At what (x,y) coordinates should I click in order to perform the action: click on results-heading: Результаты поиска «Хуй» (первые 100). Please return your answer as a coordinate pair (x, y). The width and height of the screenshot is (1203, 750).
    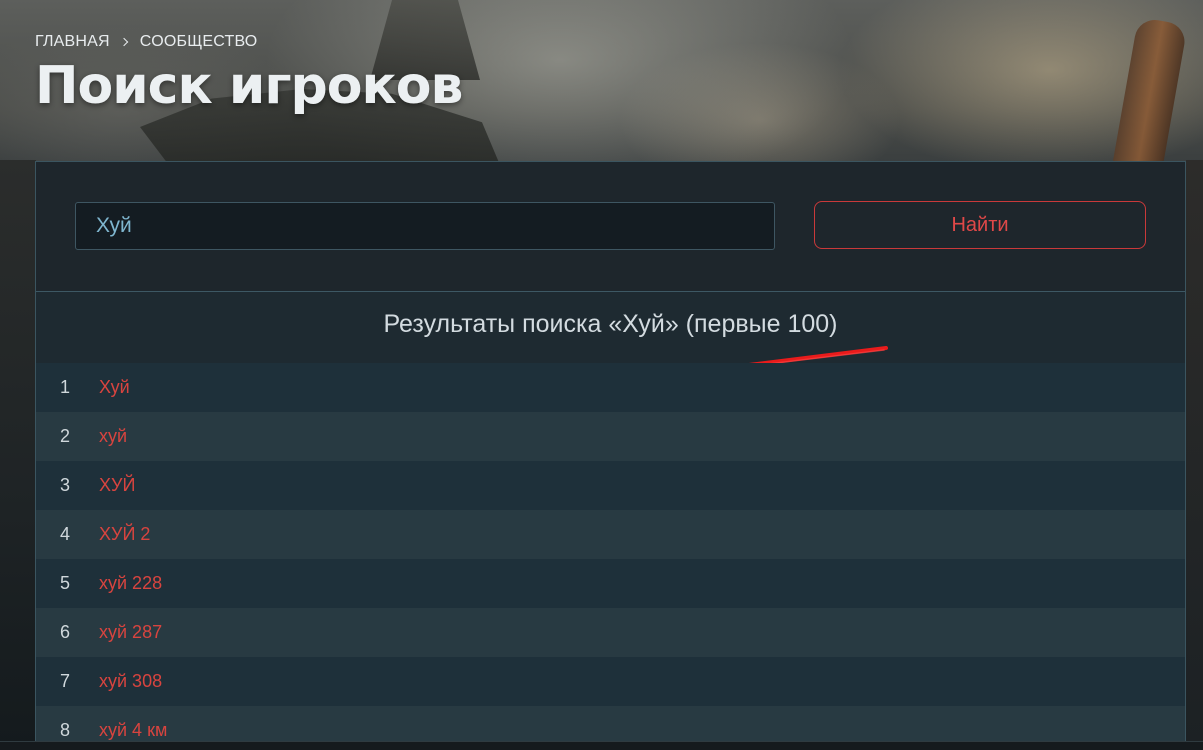
    Looking at the image, I should click on (610, 324).